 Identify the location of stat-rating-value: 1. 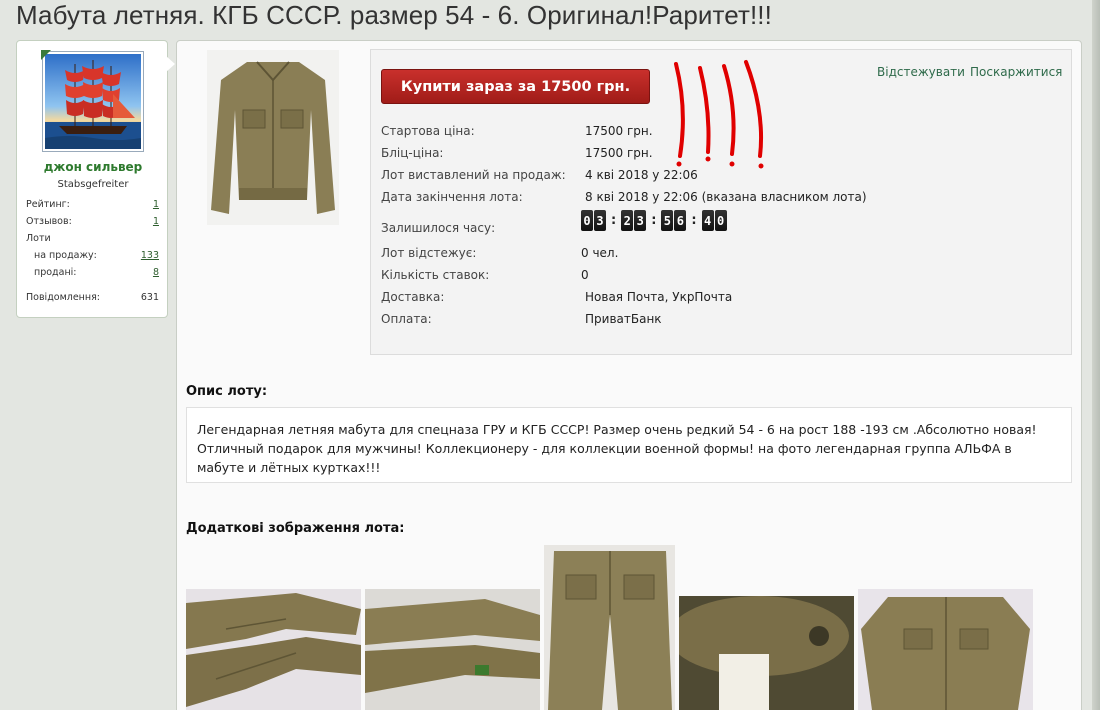
(156, 204).